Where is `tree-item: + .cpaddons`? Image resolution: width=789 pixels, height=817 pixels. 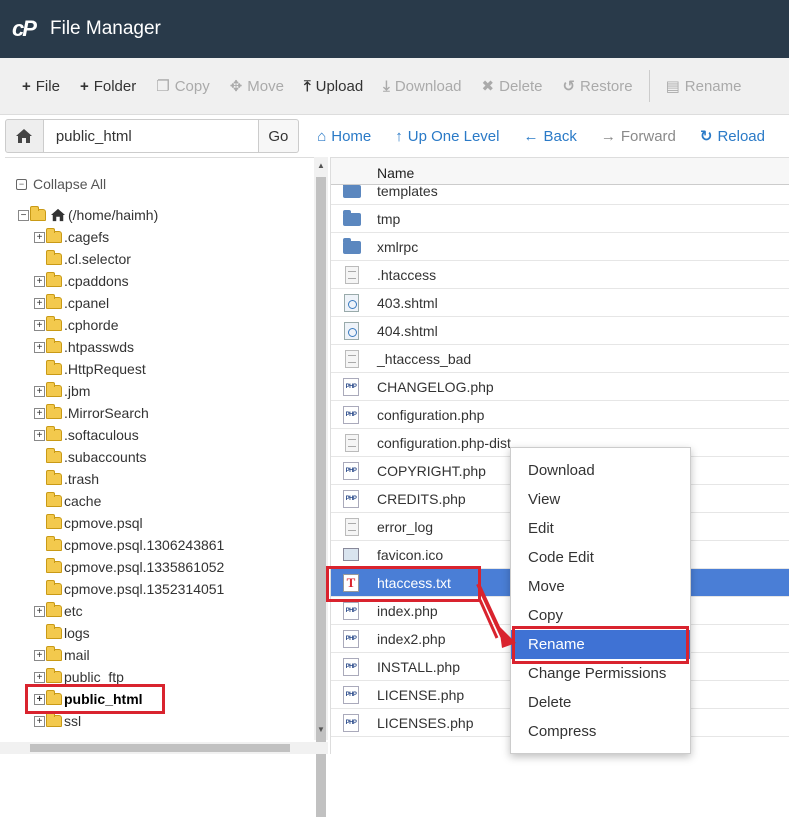
tree-item: + .cpaddons is located at coordinates (81, 281).